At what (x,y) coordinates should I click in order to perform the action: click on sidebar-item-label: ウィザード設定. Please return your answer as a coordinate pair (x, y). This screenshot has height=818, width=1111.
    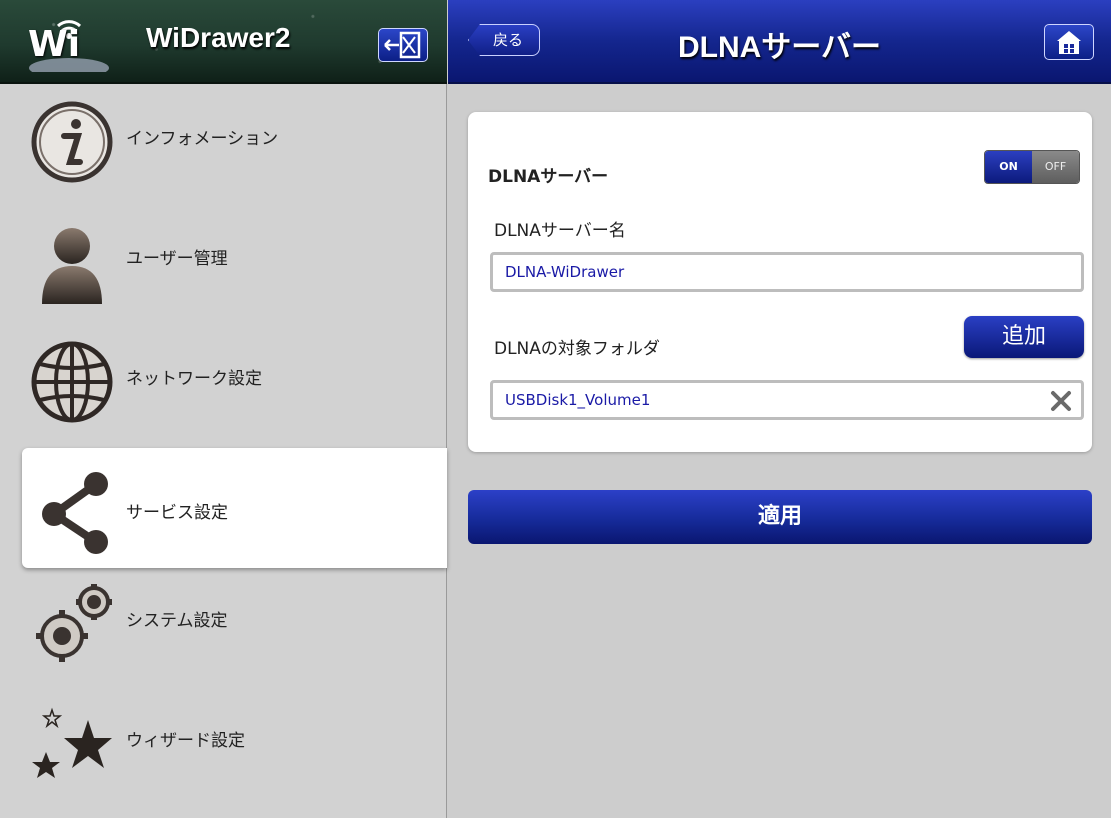
    Looking at the image, I should click on (185, 741).